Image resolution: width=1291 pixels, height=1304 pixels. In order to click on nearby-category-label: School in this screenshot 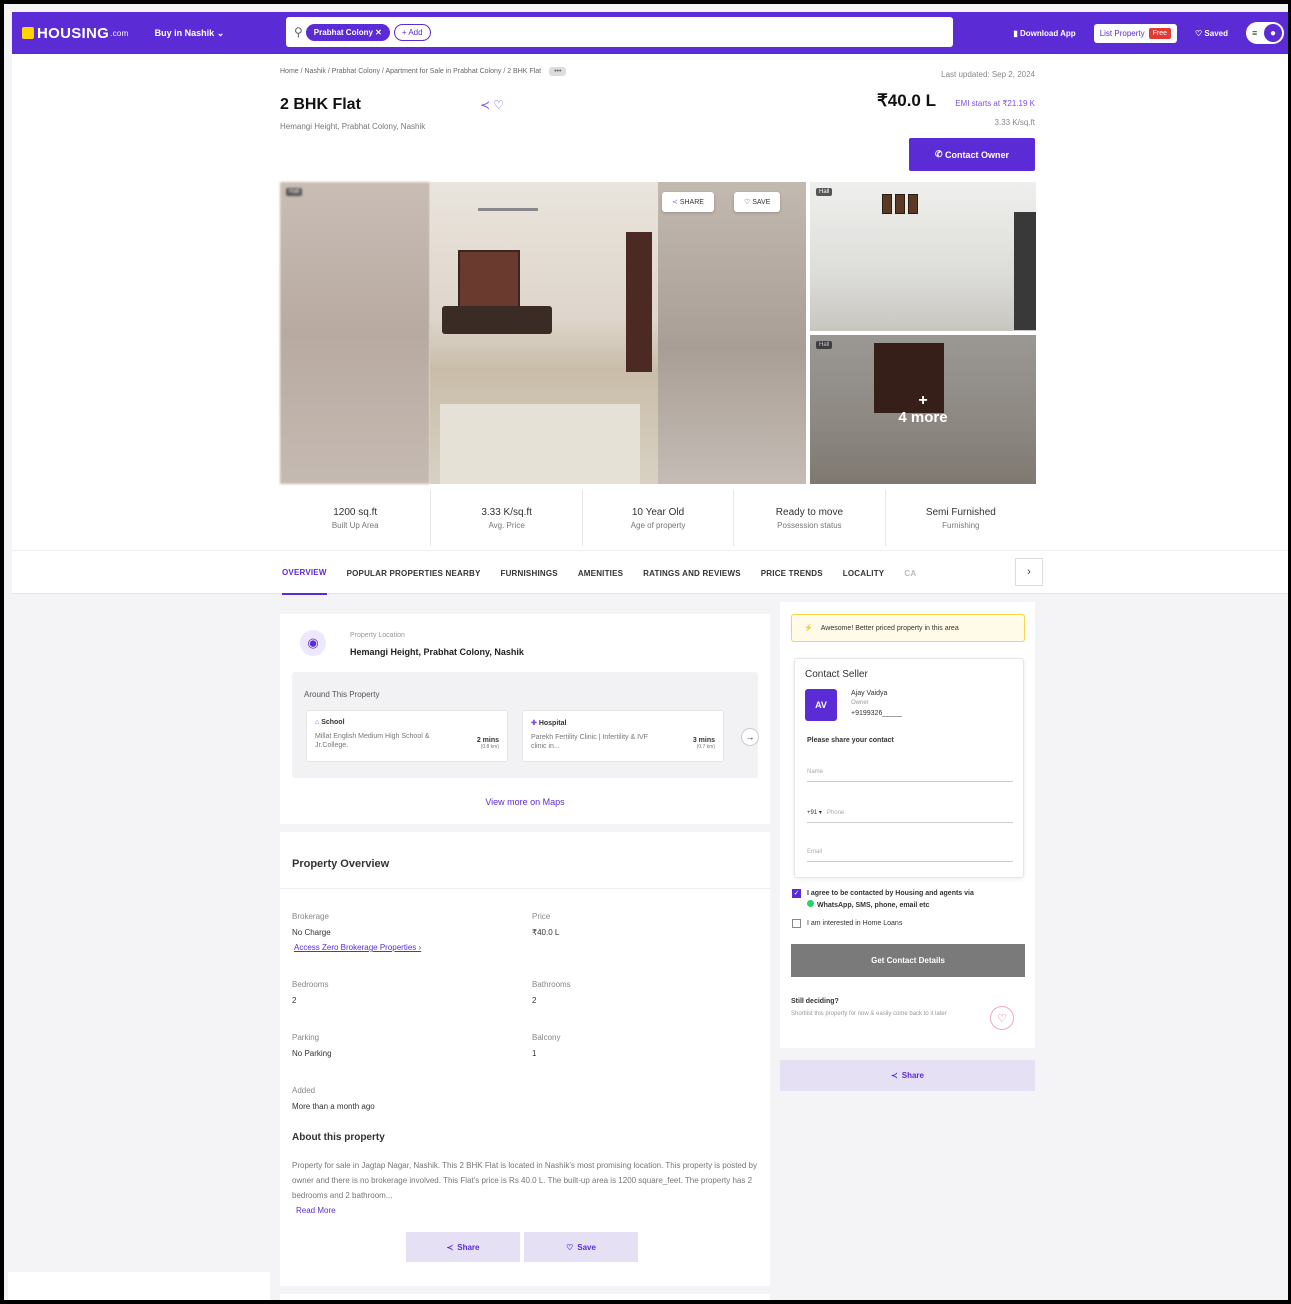, I will do `click(333, 722)`.